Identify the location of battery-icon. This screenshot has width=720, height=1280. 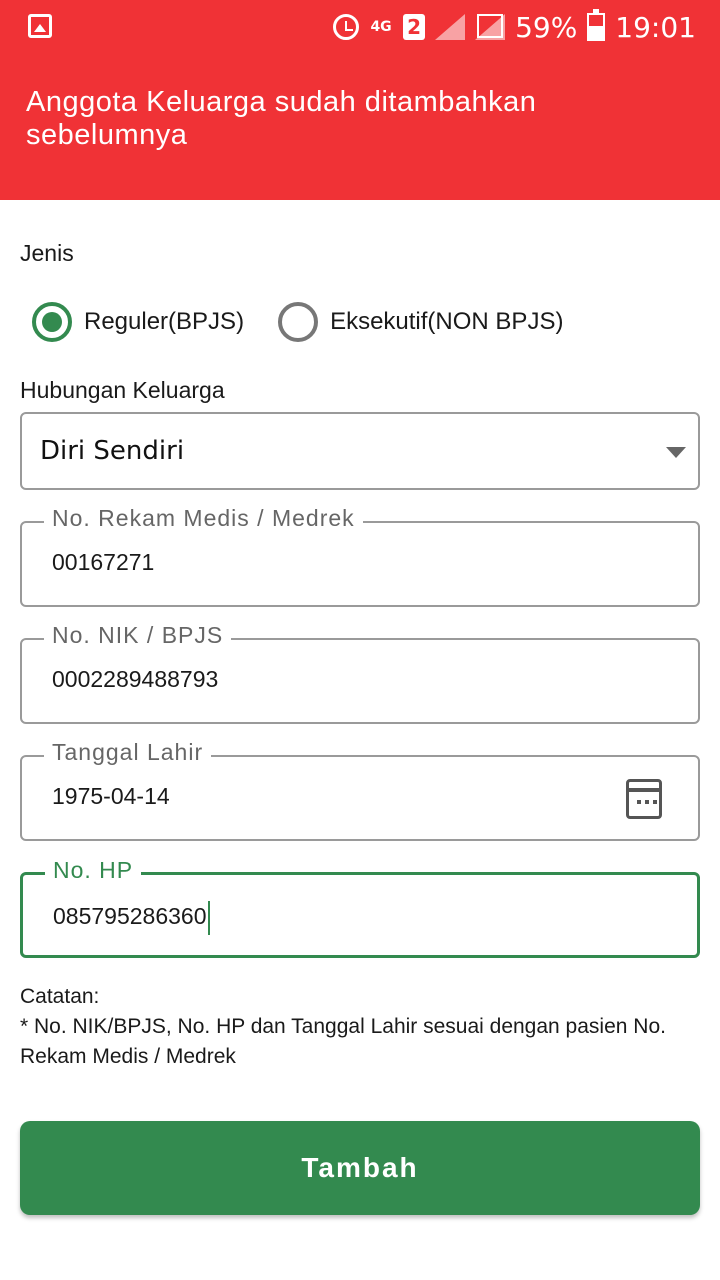
(596, 25).